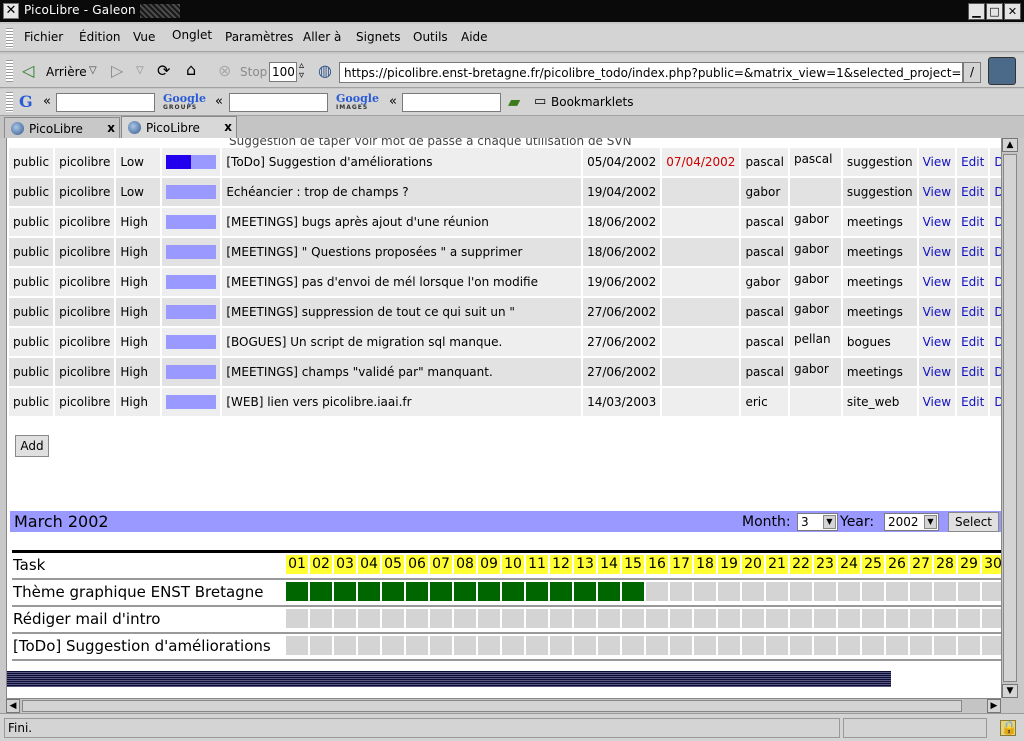  I want to click on vertical-scroll-thumb, so click(1010, 418).